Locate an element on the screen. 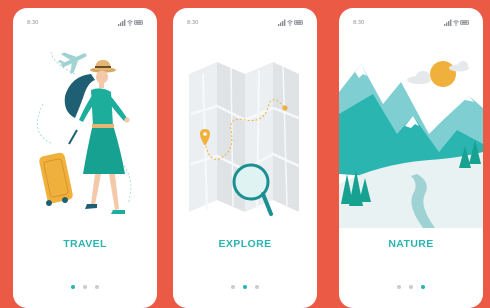 Image resolution: width=490 pixels, height=308 pixels. airplane-icon is located at coordinates (72, 63).